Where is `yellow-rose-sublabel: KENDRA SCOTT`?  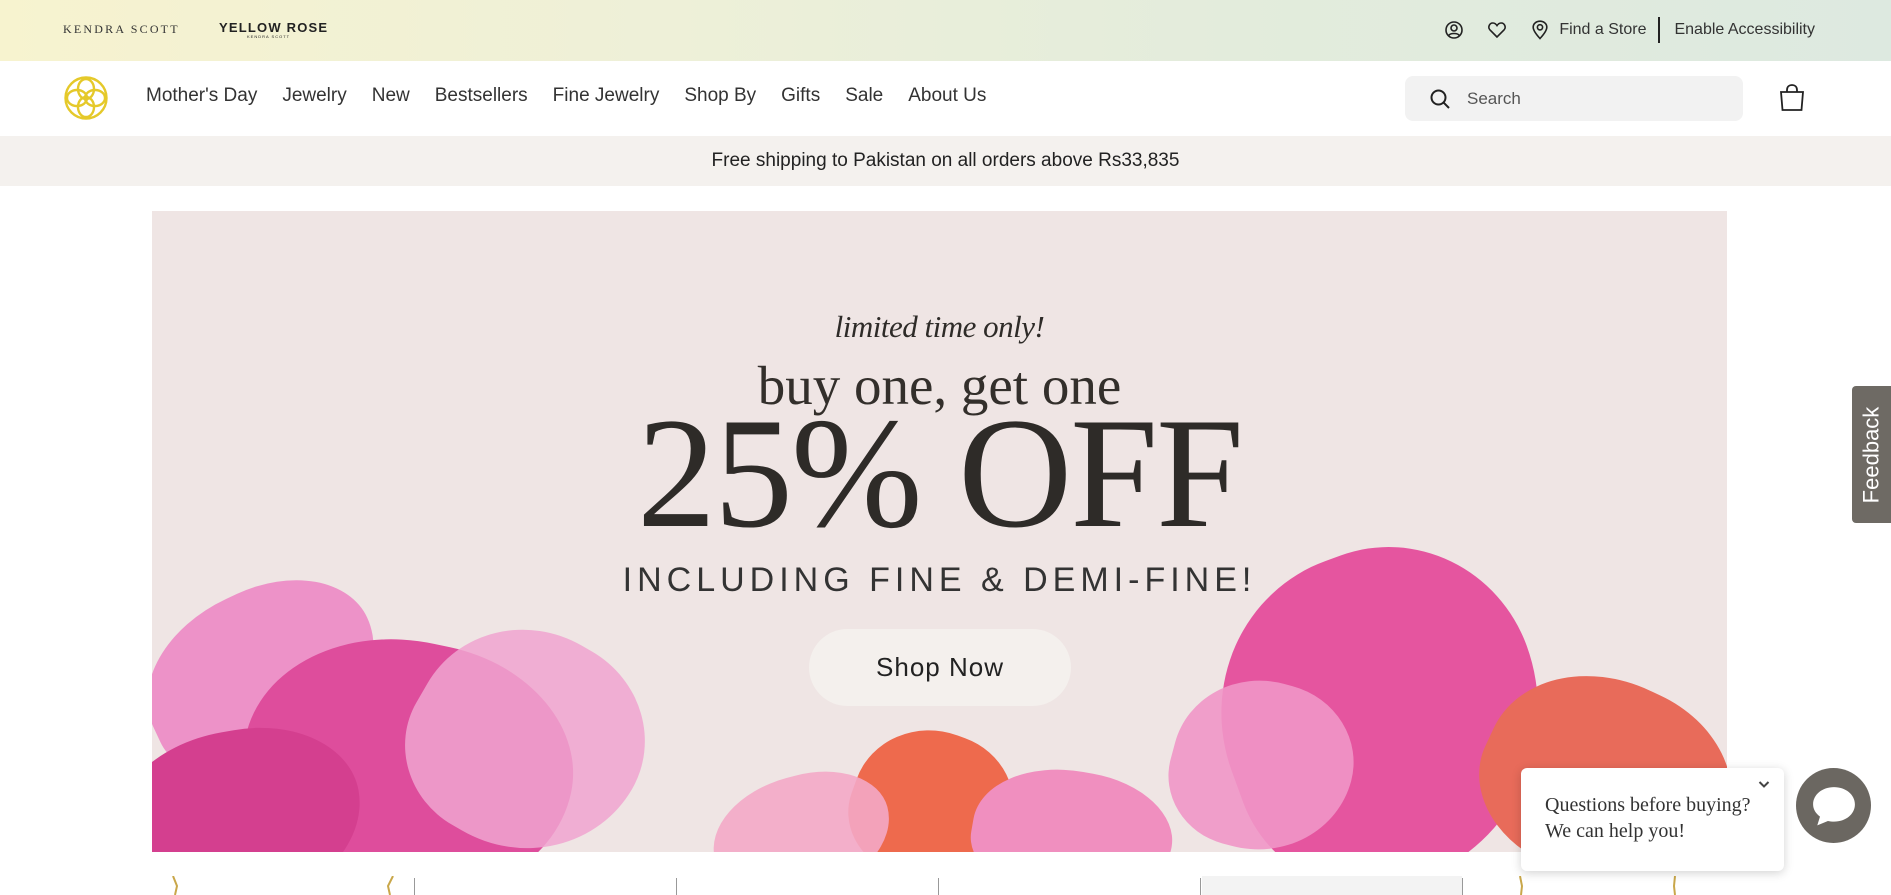 yellow-rose-sublabel: KENDRA SCOTT is located at coordinates (269, 36).